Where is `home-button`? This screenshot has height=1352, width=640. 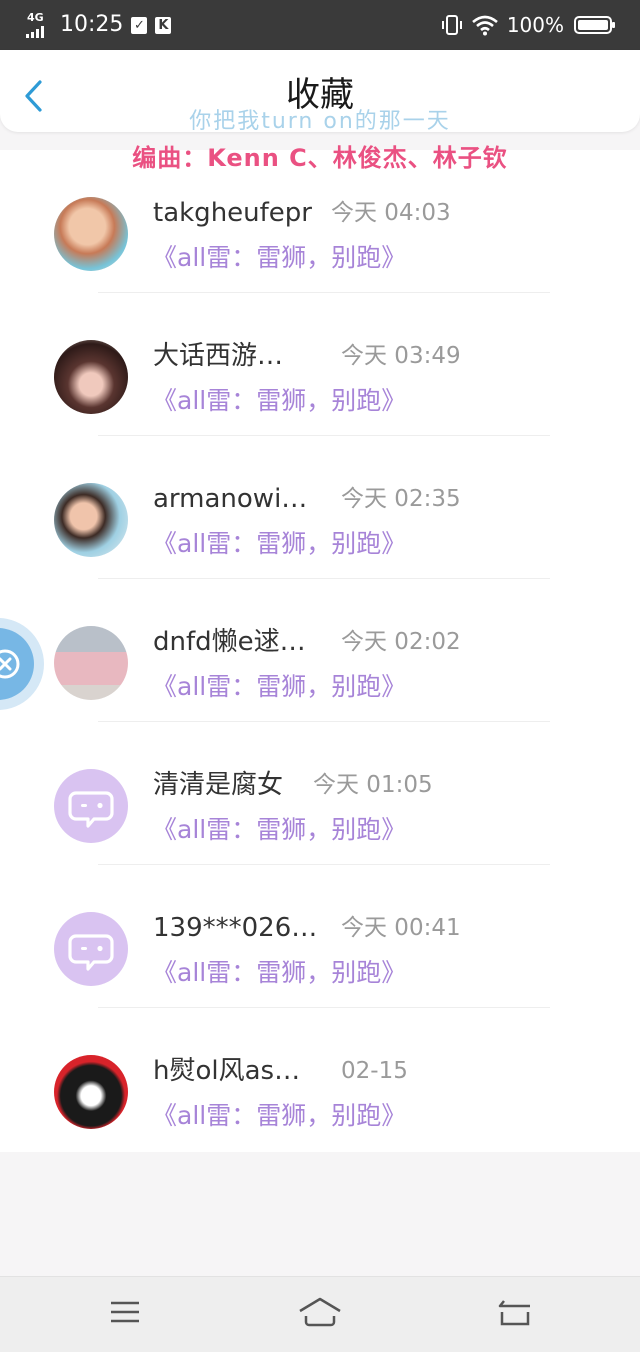 home-button is located at coordinates (320, 1312).